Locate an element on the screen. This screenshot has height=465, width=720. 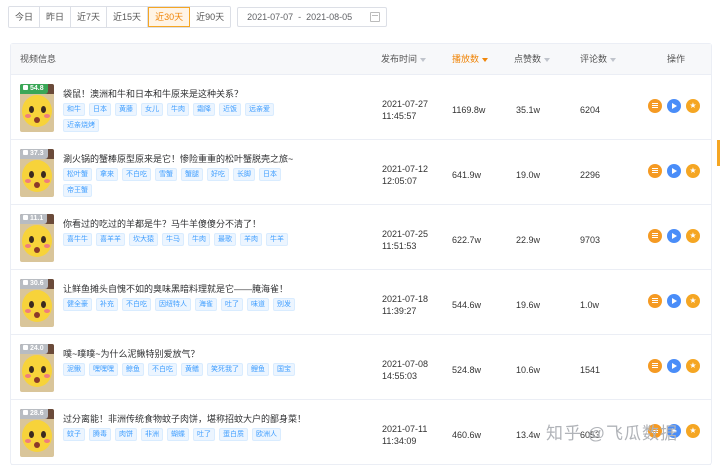
range-7d-button: 近7天 is located at coordinates (89, 17).